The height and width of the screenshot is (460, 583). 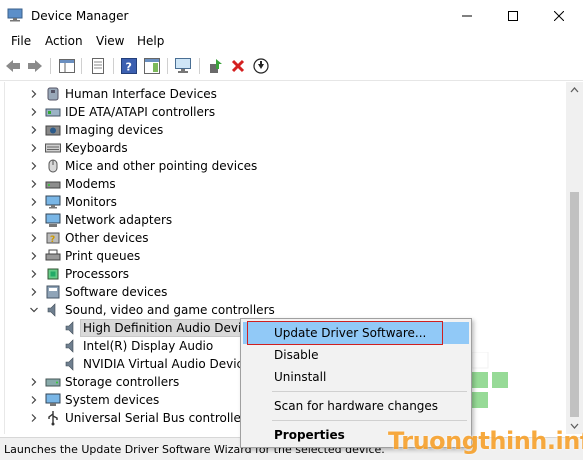 I want to click on vertical-scrollbar, so click(x=574, y=258).